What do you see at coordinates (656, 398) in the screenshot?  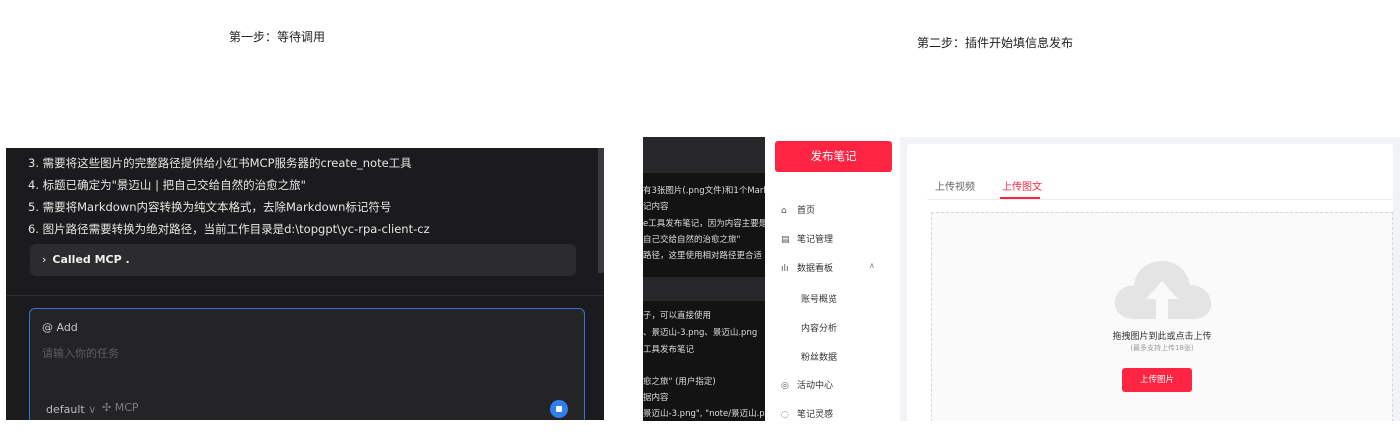 I see `terminal-line: 据内容` at bounding box center [656, 398].